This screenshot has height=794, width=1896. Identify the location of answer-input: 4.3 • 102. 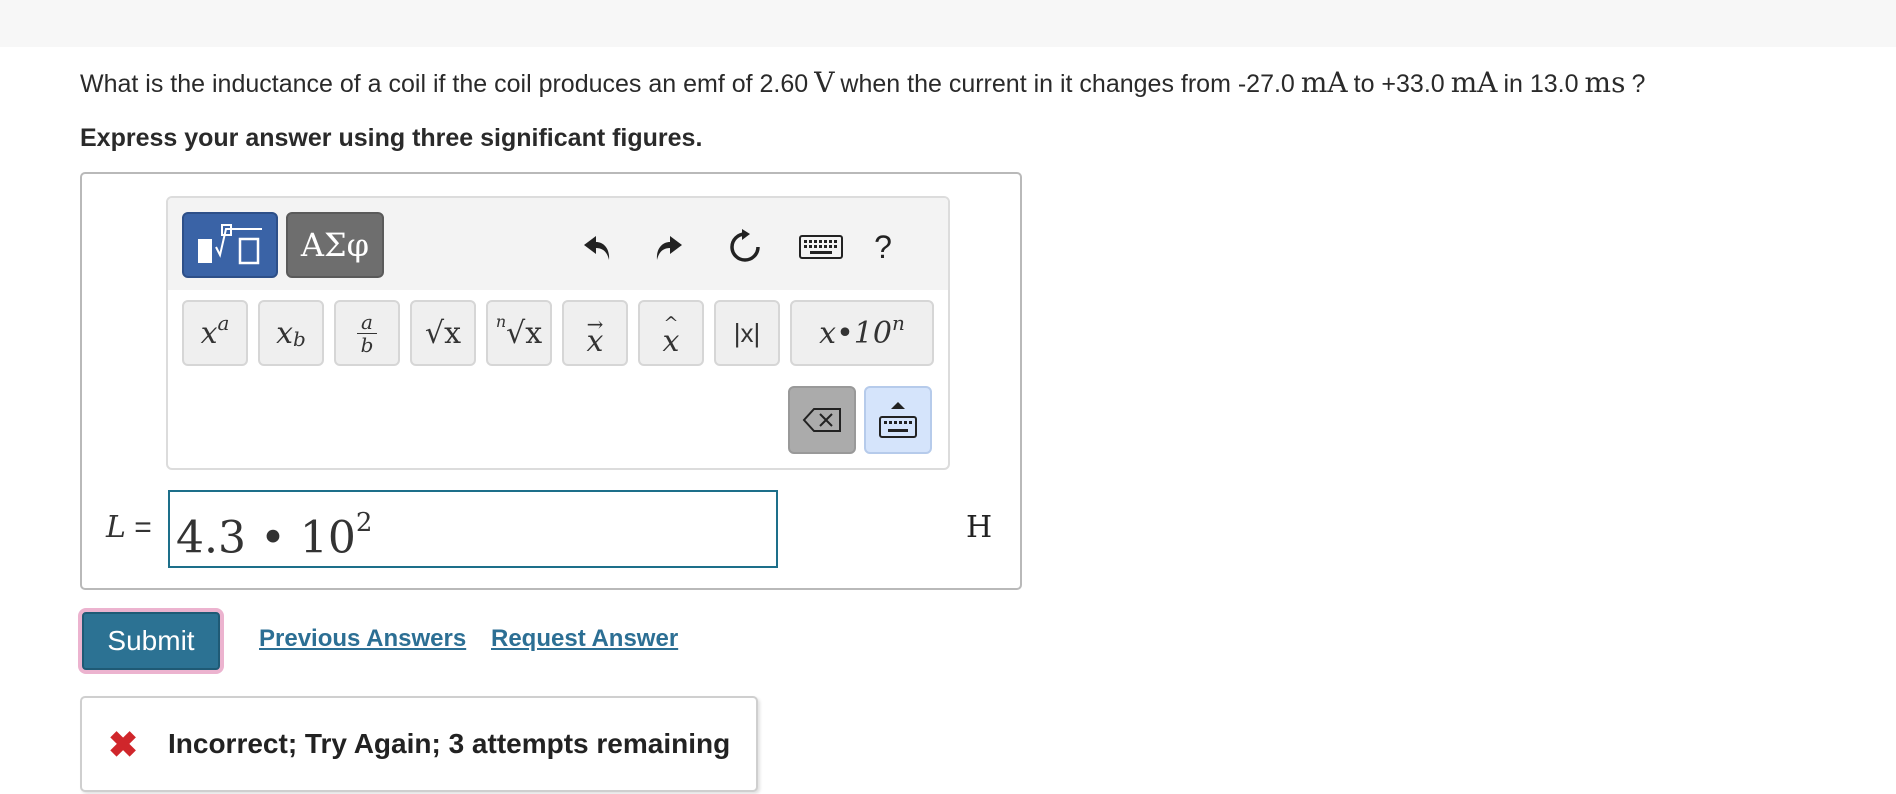
(473, 529).